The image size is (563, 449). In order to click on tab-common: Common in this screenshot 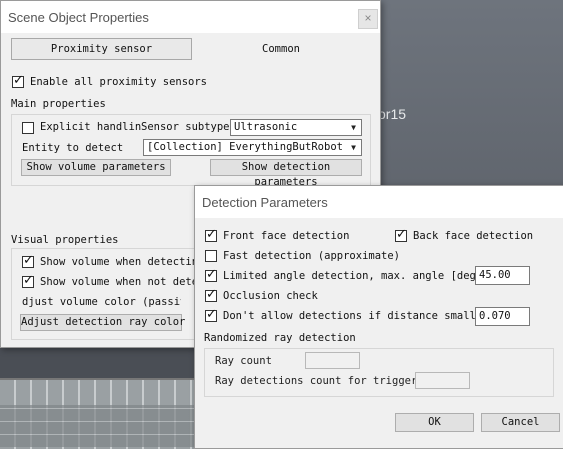, I will do `click(281, 49)`.